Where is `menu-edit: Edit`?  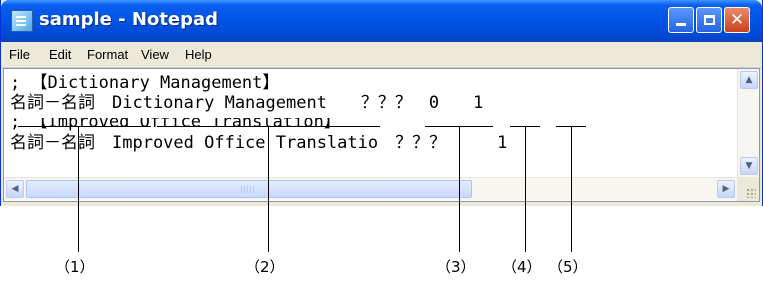
menu-edit: Edit is located at coordinates (60, 54).